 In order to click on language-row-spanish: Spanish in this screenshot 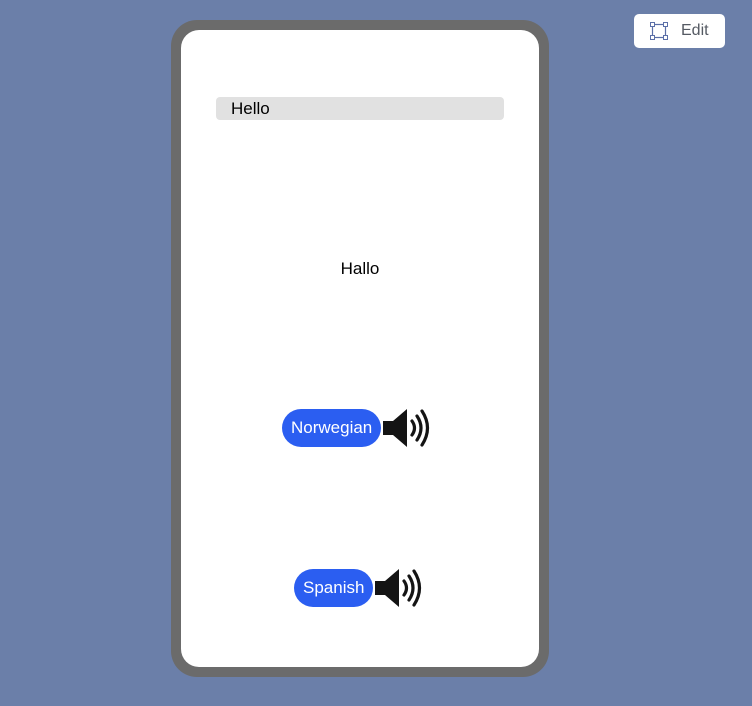, I will do `click(361, 588)`.